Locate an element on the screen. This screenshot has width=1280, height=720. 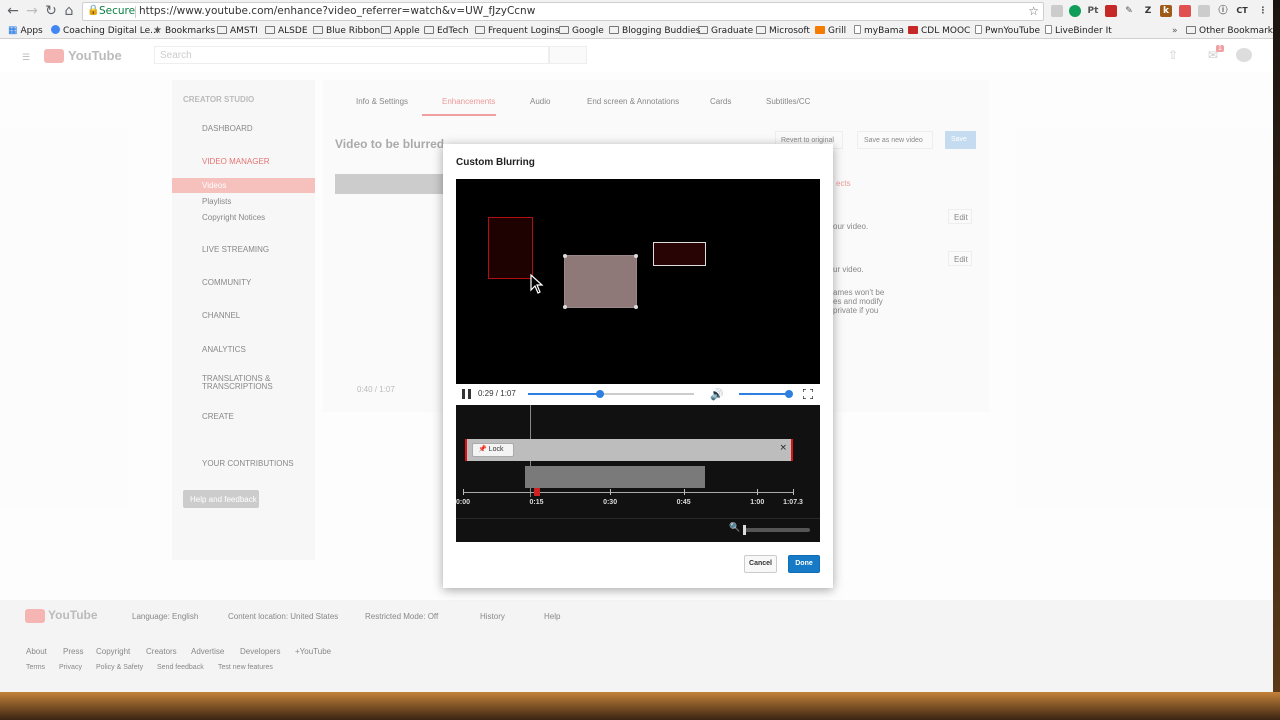
back-arrow-icon: ← is located at coordinates (13, 11).